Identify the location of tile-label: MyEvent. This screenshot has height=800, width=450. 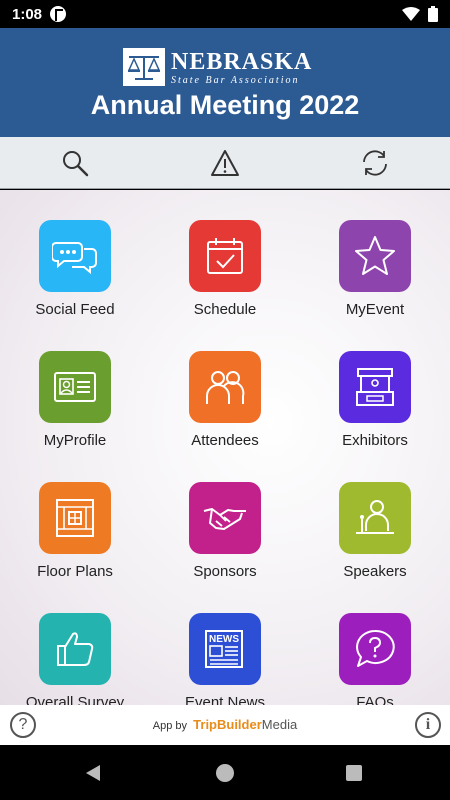
(375, 309).